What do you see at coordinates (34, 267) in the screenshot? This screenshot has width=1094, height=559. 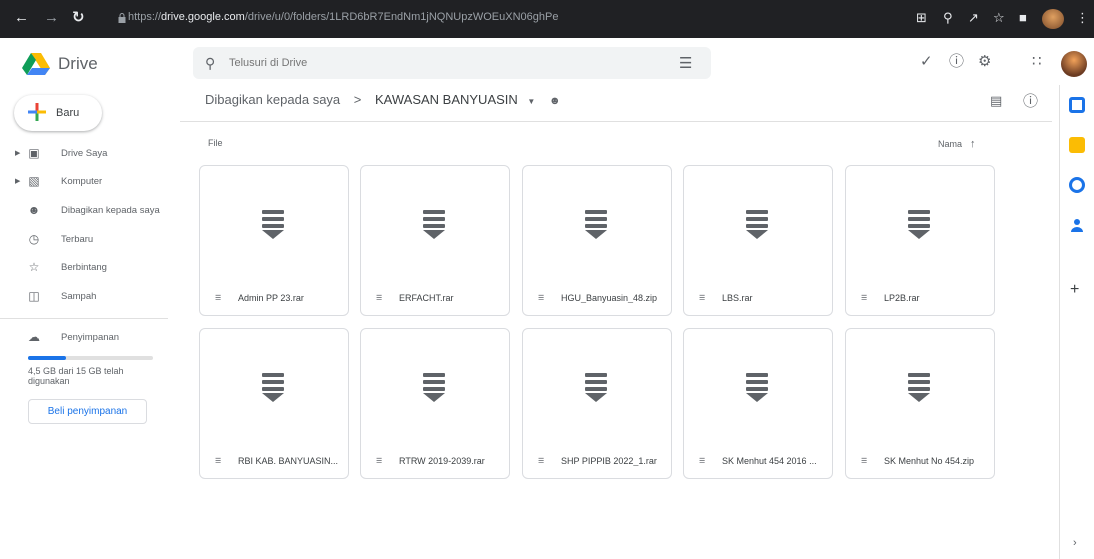 I see `star-icon: ☆` at bounding box center [34, 267].